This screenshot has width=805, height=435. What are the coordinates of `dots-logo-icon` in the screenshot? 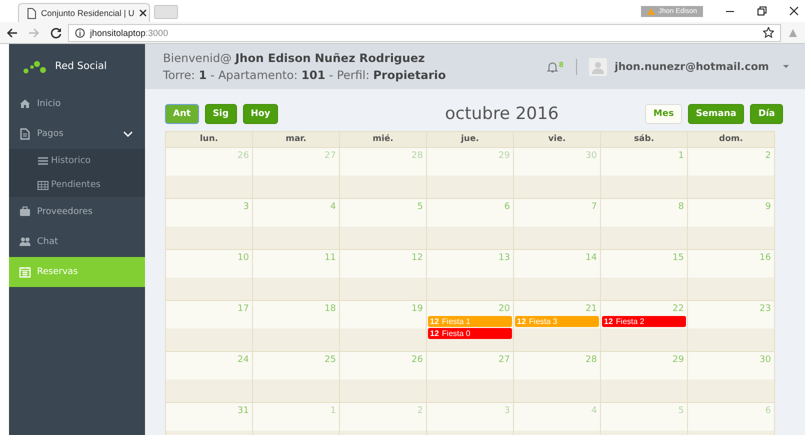 It's located at (35, 67).